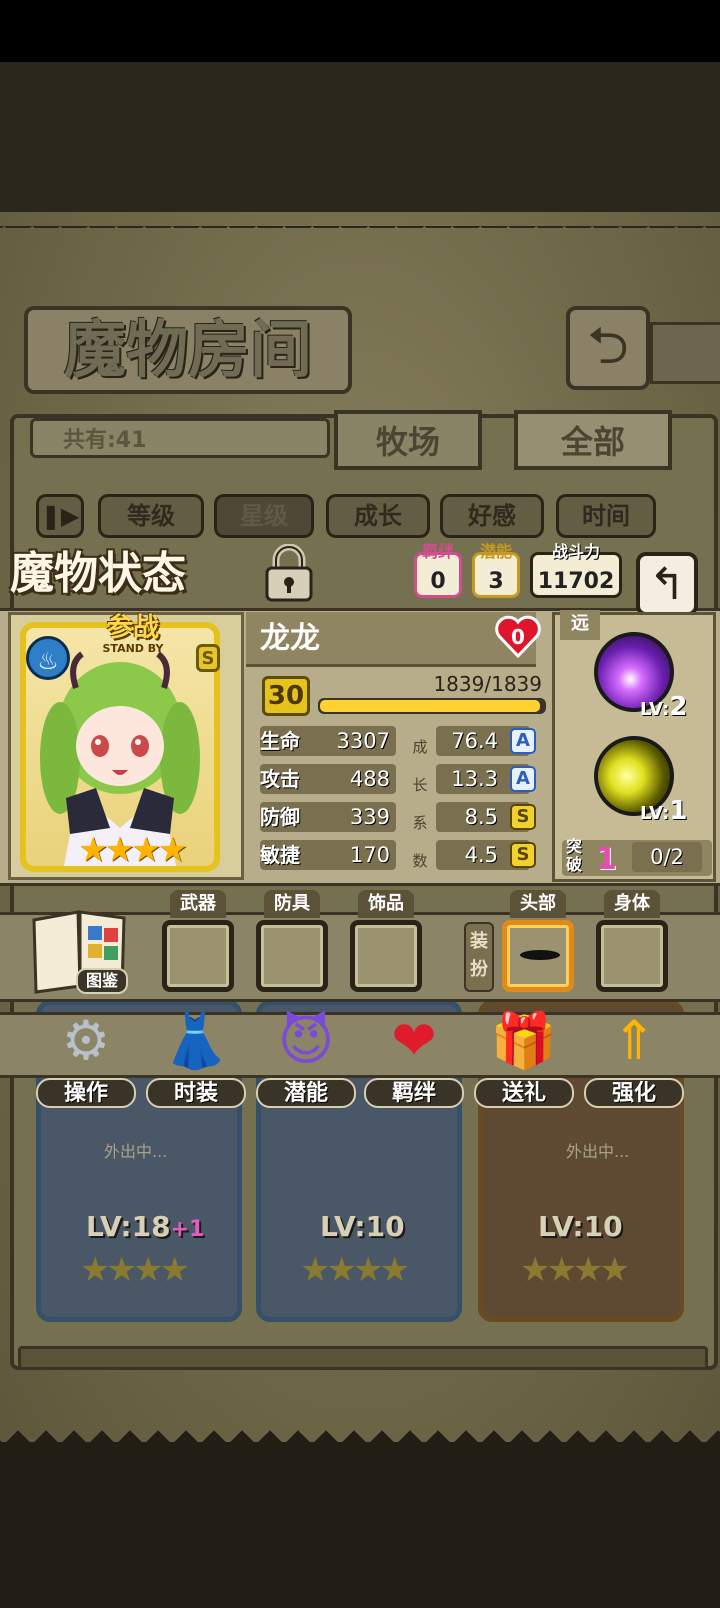 The width and height of the screenshot is (720, 1608). I want to click on gear-icon: ⚙, so click(86, 1040).